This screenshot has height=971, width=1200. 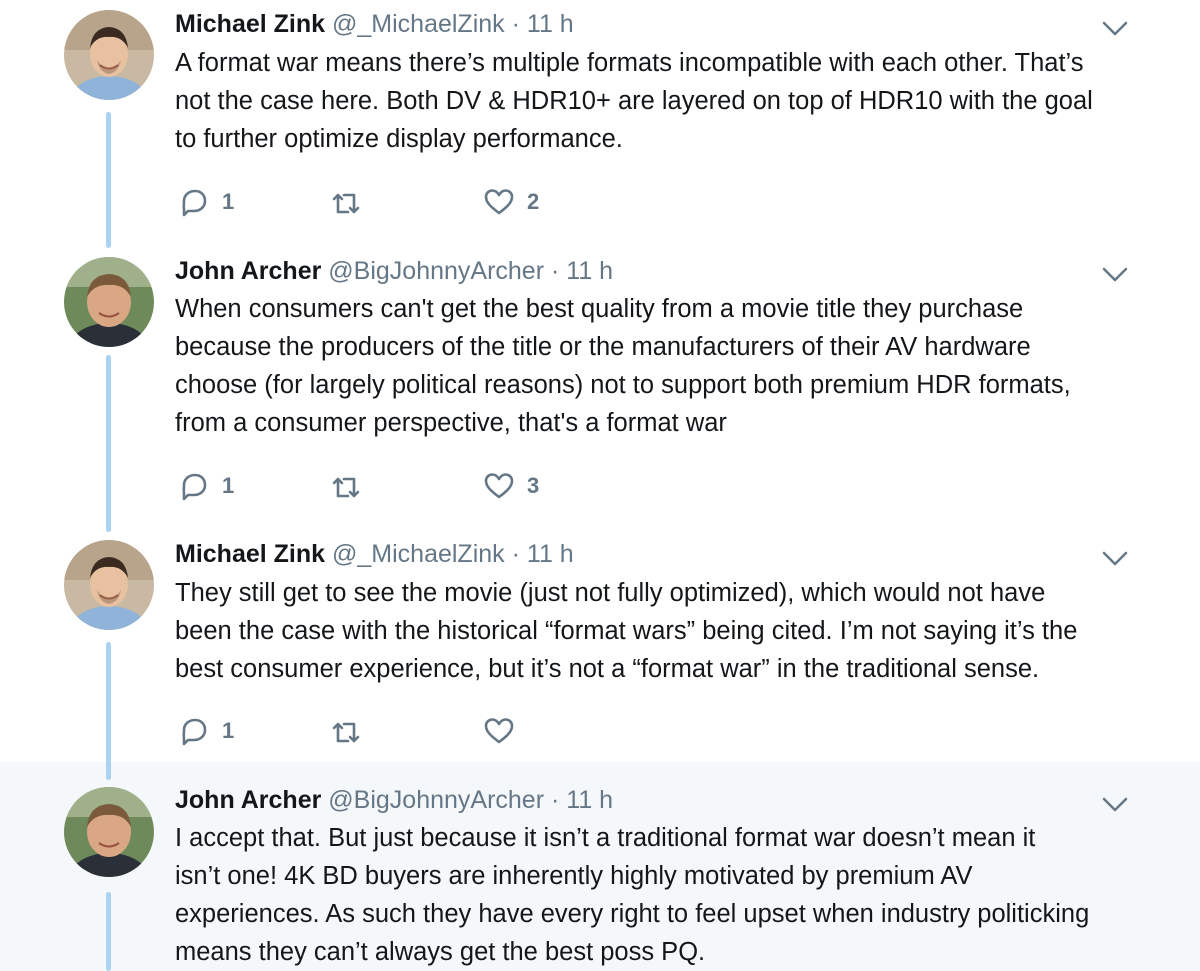 I want to click on like-button: 3, so click(x=511, y=486).